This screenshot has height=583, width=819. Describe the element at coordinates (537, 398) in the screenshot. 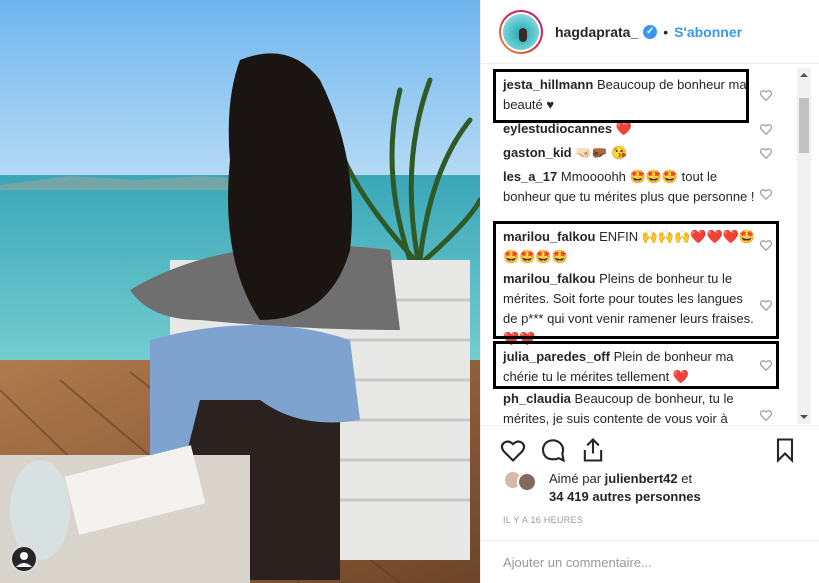

I see `comment-author: ph_claudia` at that location.